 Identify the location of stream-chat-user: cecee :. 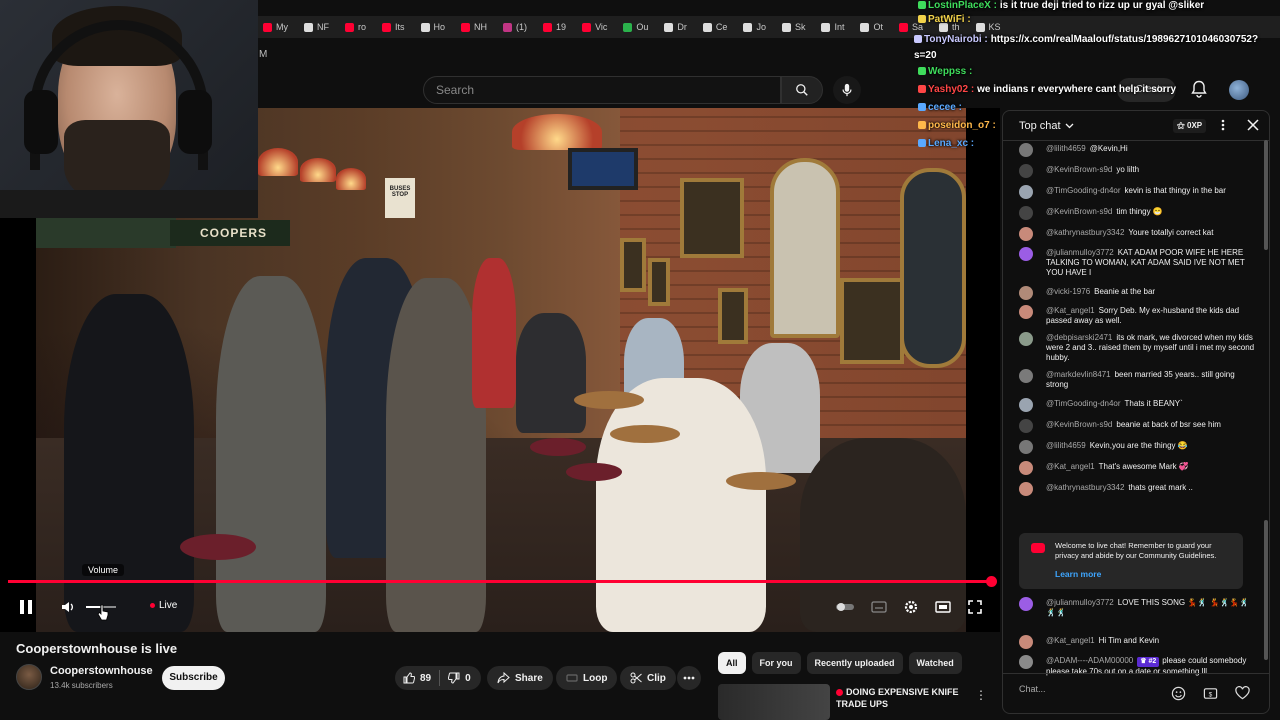
(945, 107).